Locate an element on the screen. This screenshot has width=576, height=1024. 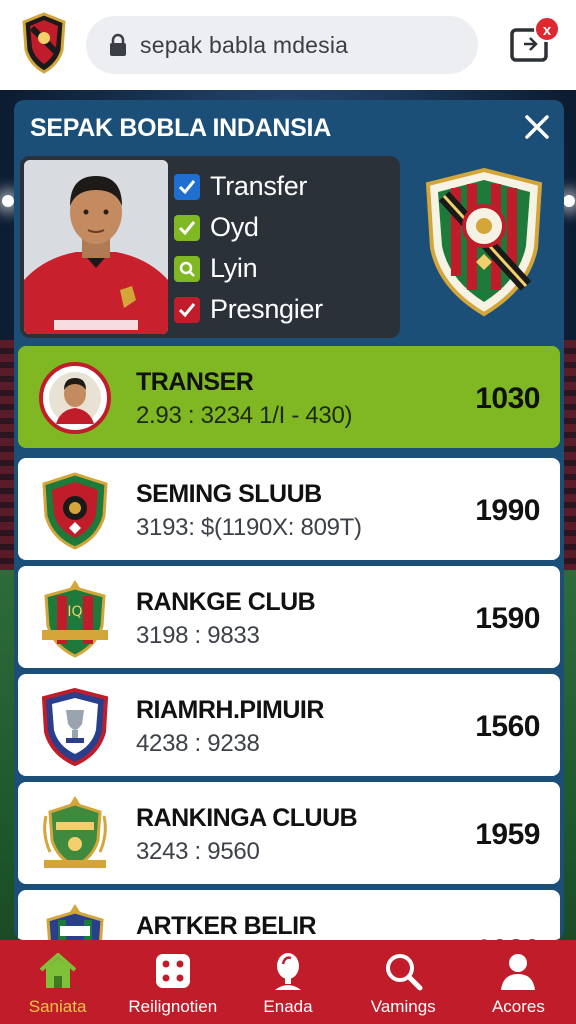
filter-label: Lyin is located at coordinates (234, 268).